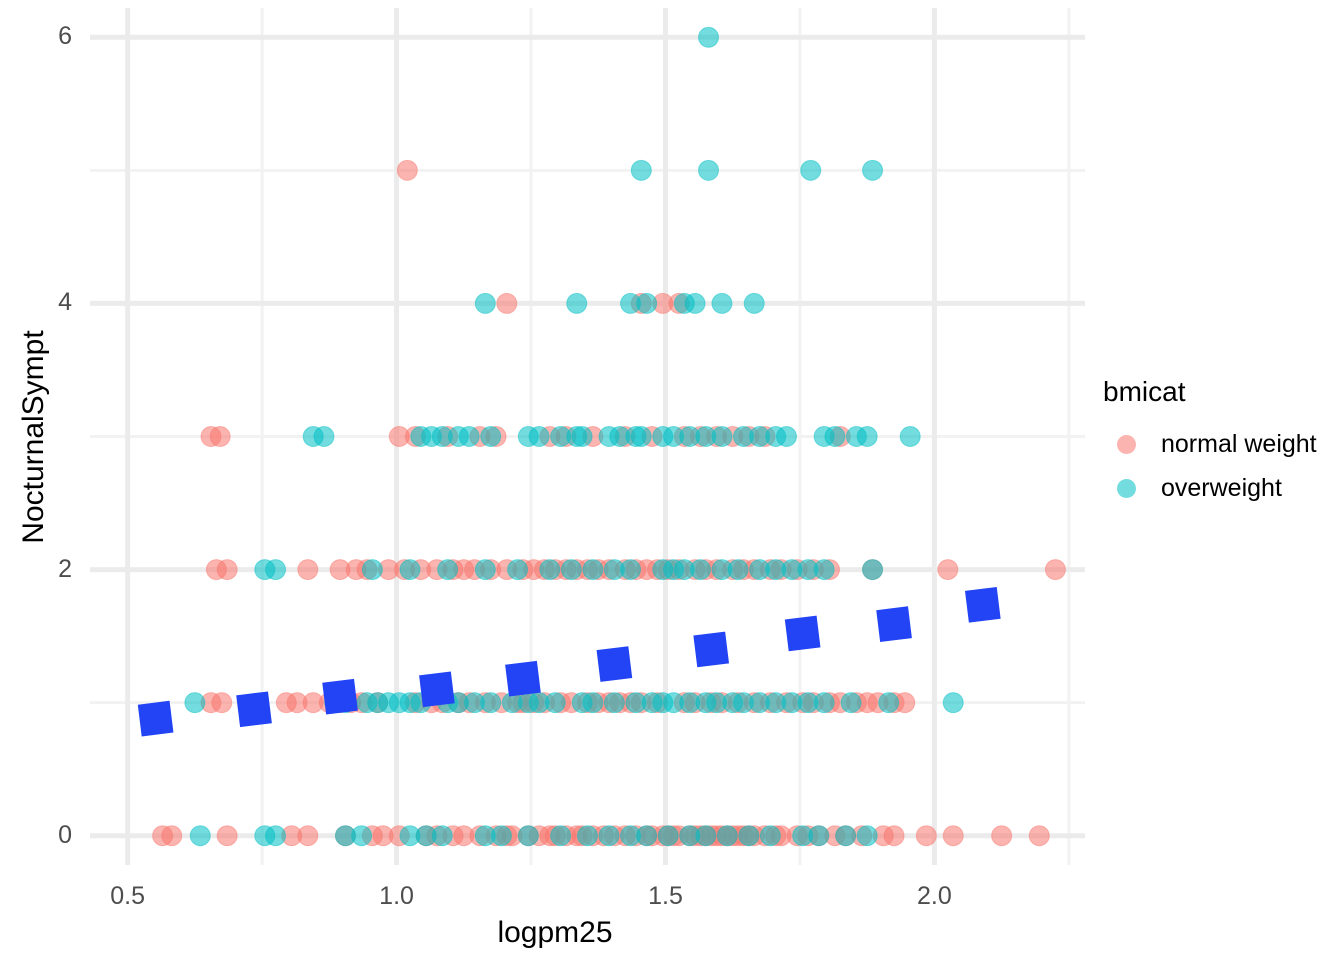  I want to click on legend-label-normal-weight: normal weight, so click(1239, 443).